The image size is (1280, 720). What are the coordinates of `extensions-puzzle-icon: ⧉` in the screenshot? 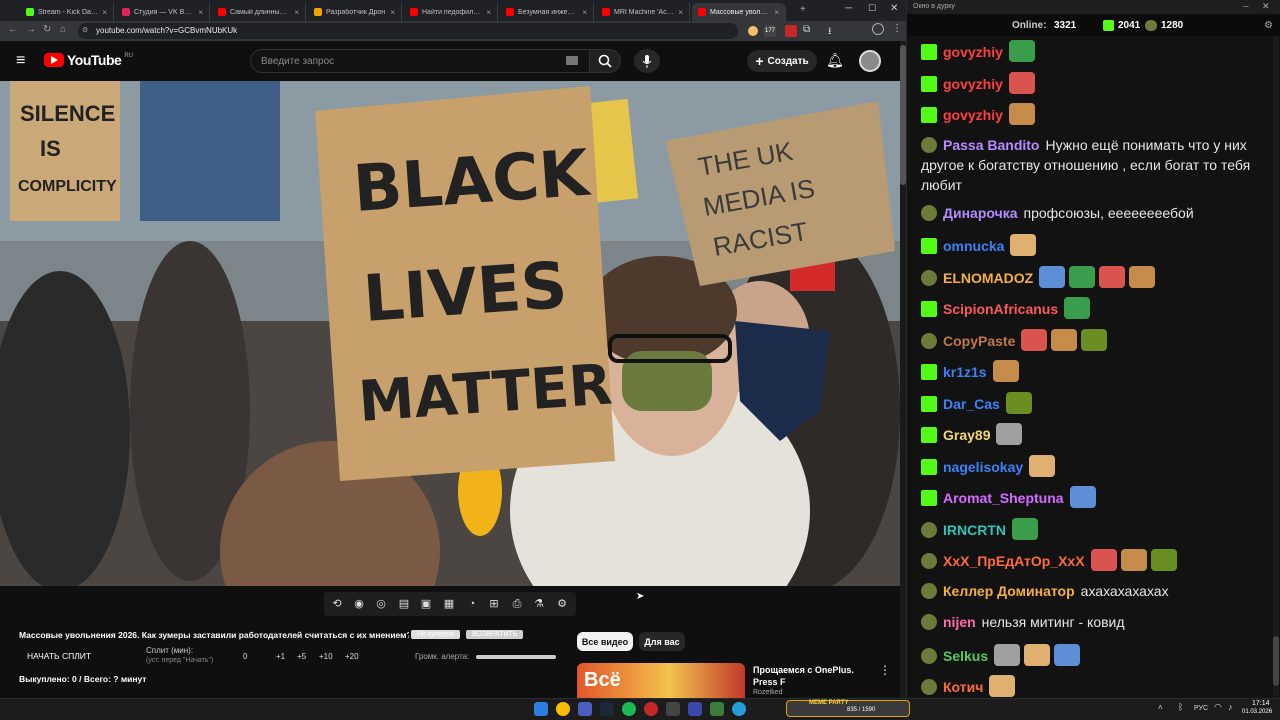 It's located at (806, 29).